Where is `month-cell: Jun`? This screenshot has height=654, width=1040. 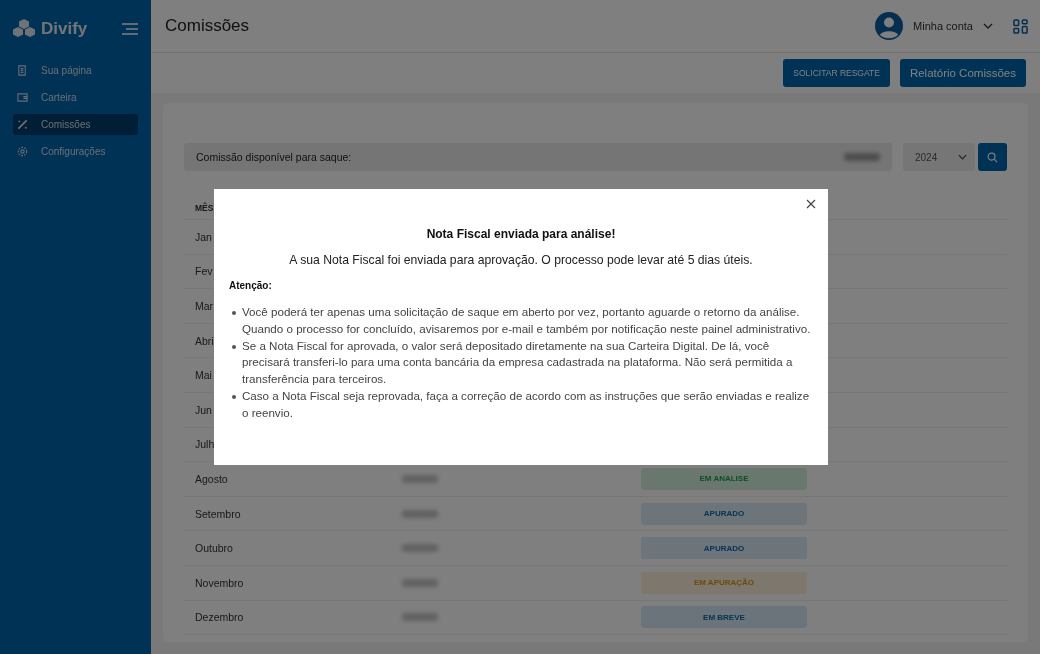
month-cell: Jun is located at coordinates (203, 409).